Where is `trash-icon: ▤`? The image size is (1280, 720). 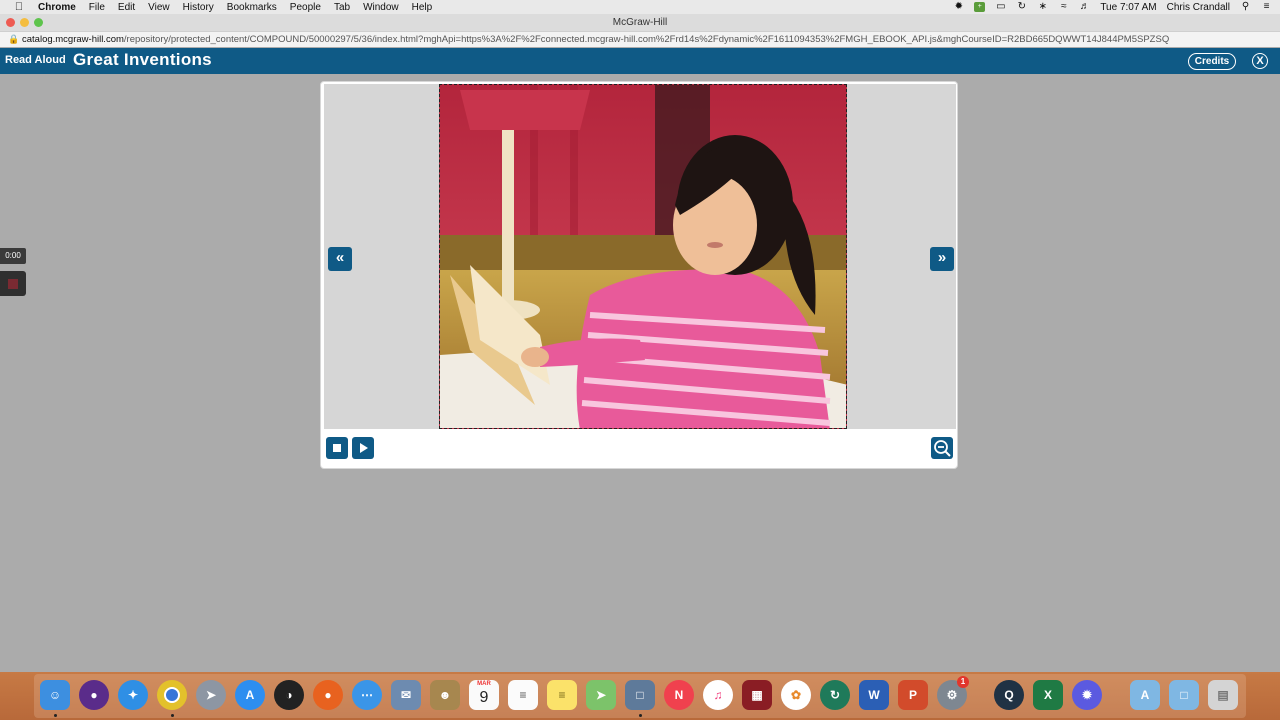
trash-icon: ▤ is located at coordinates (1223, 695).